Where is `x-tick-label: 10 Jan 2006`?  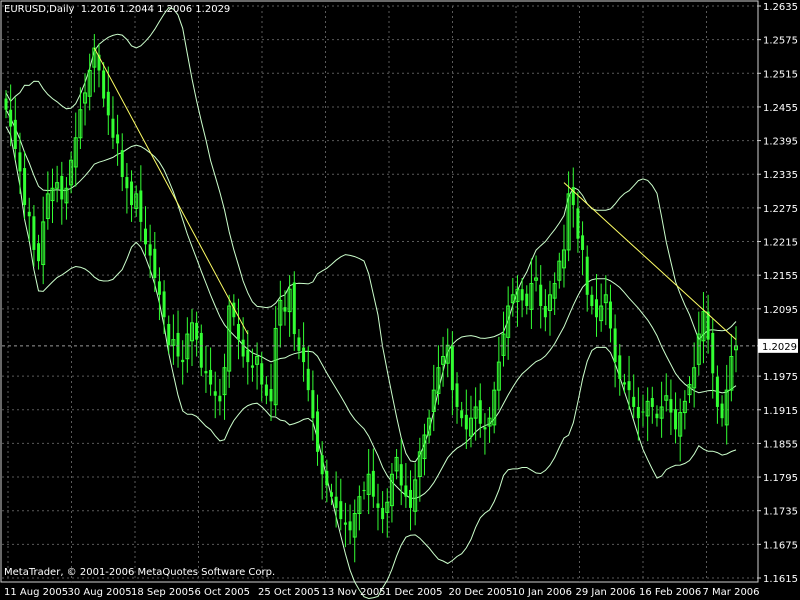 x-tick-label: 10 Jan 2006 is located at coordinates (542, 592).